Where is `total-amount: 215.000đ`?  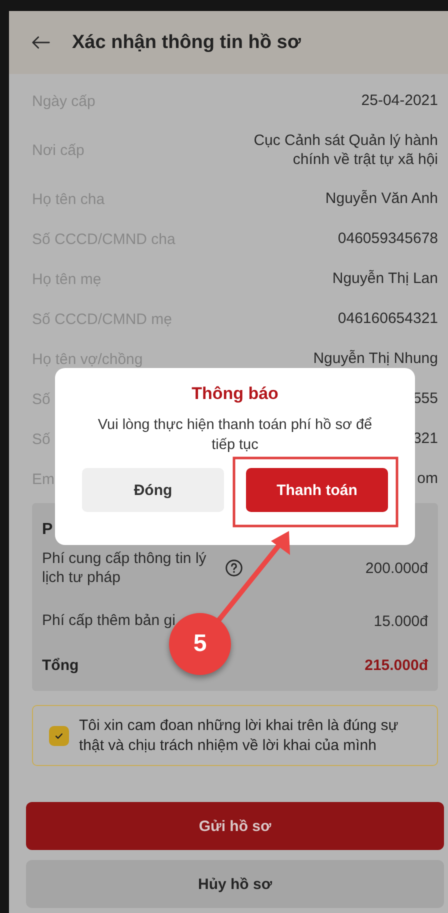
total-amount: 215.000đ is located at coordinates (396, 665).